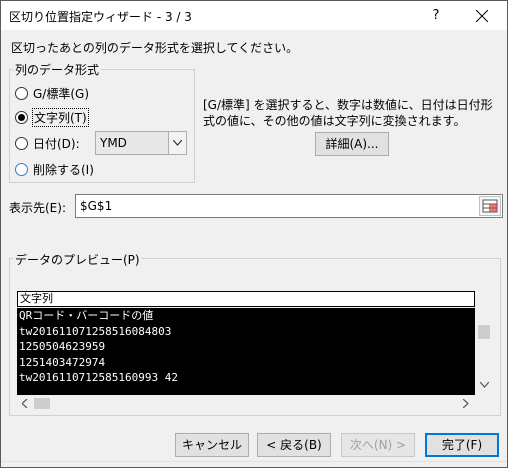 This screenshot has height=468, width=508. I want to click on radio-text: 文字列(T), so click(52, 117).